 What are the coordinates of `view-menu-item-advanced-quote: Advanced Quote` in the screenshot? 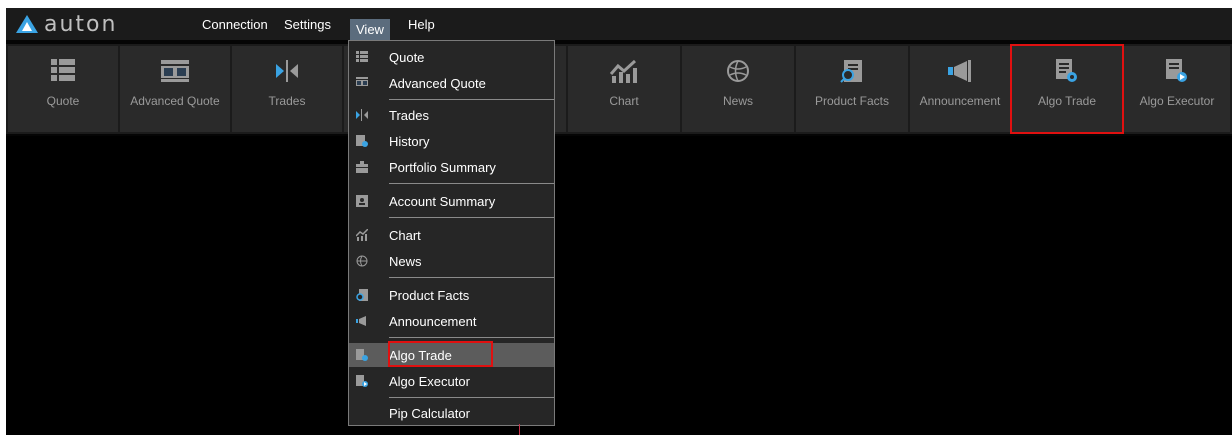 It's located at (451, 83).